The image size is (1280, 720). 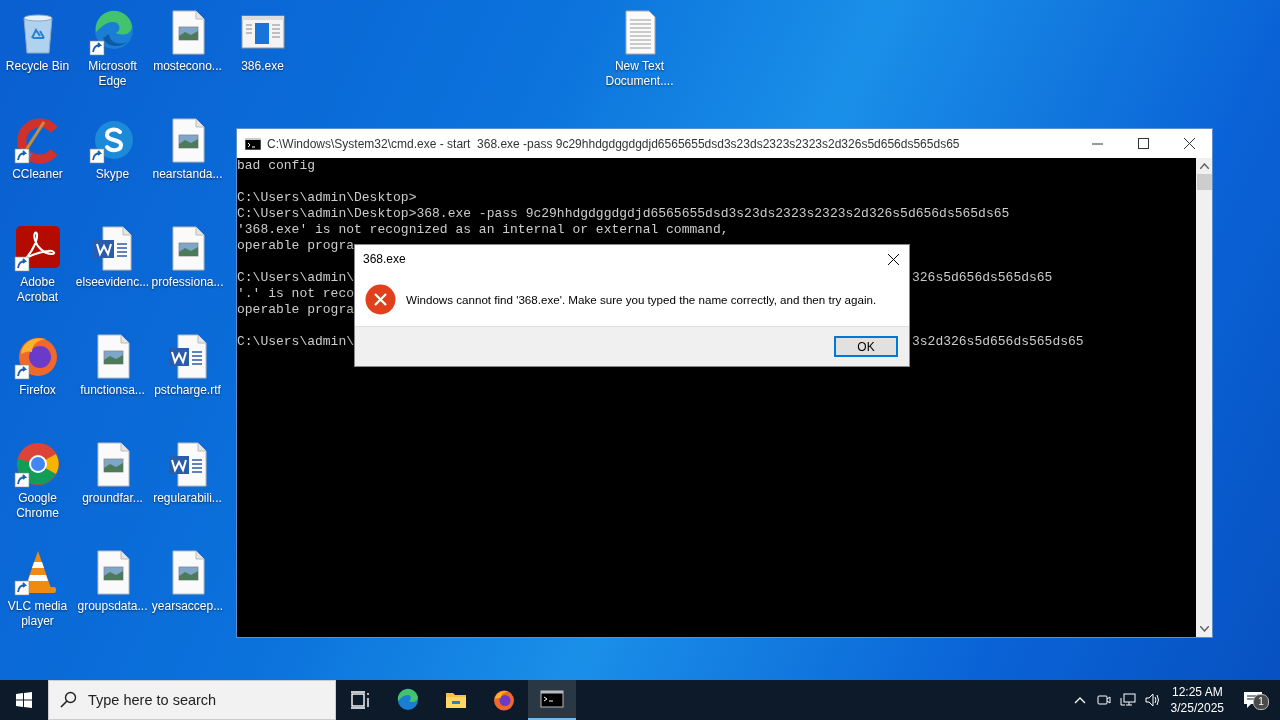 What do you see at coordinates (641, 299) in the screenshot?
I see `dialog-message: Windows cannot find '368.exe'. Make sure you typed the name correctly, and then try again.` at bounding box center [641, 299].